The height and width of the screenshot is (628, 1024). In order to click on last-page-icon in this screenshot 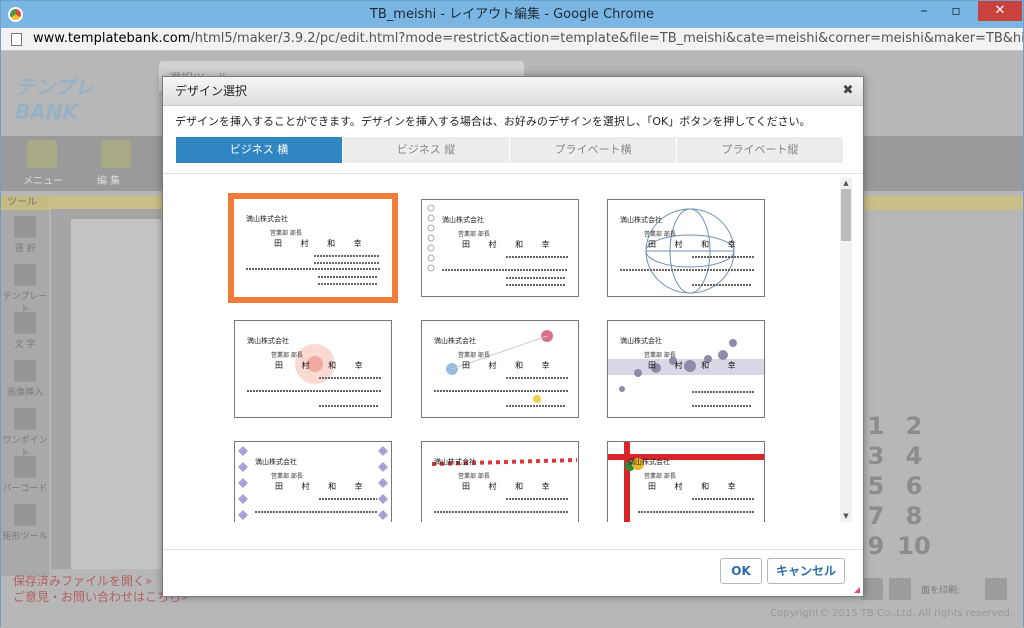, I will do `click(900, 589)`.